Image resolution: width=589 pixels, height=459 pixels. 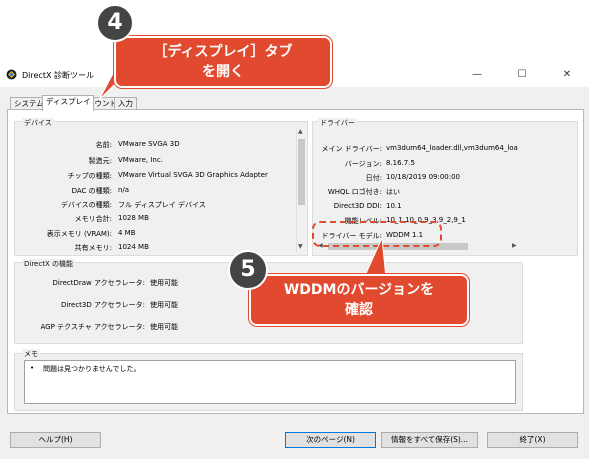 What do you see at coordinates (452, 148) in the screenshot?
I see `driver-main-value: vm3dum64_loader.dll,vm3dum64_loader.d` at bounding box center [452, 148].